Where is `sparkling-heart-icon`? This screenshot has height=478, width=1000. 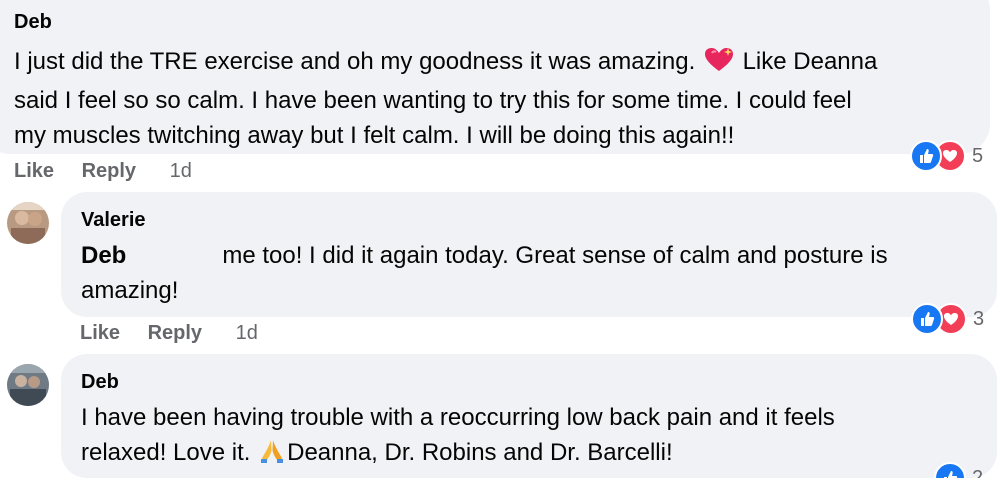 sparkling-heart-icon is located at coordinates (719, 65).